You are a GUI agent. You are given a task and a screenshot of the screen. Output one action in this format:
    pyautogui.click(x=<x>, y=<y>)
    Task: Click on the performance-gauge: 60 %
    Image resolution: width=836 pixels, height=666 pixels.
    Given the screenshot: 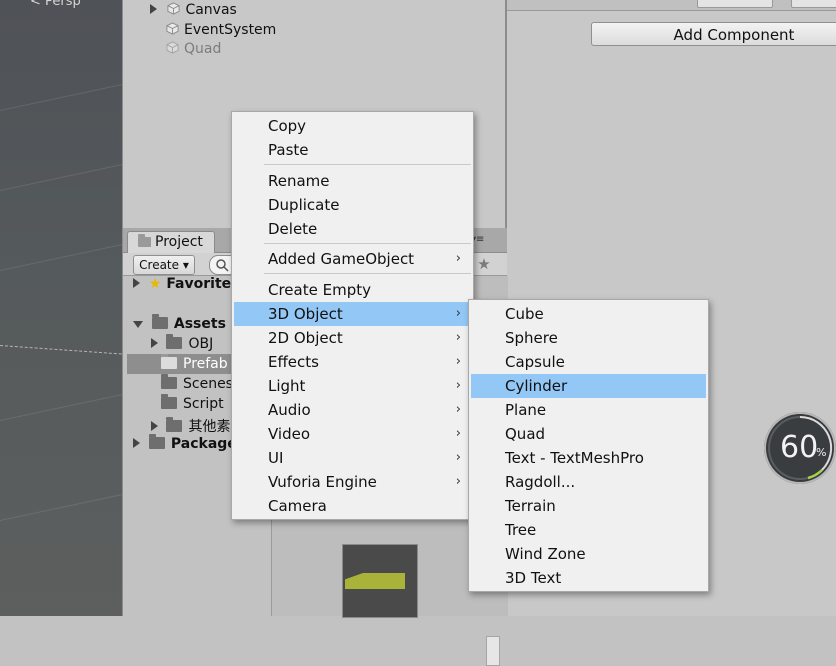 What is the action you would take?
    pyautogui.click(x=800, y=448)
    